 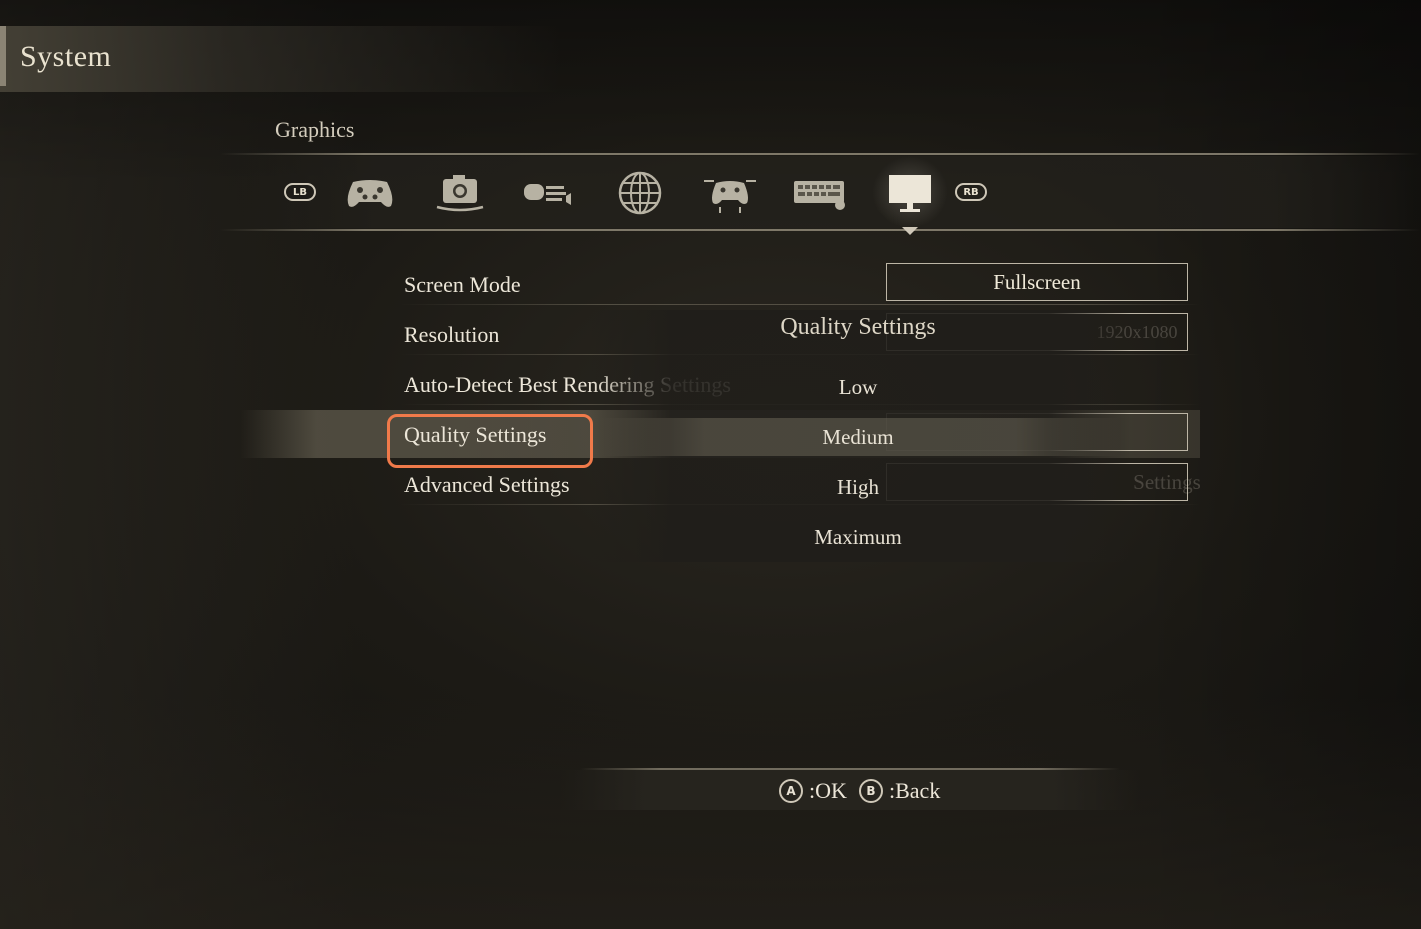 What do you see at coordinates (971, 192) in the screenshot?
I see `rb-bumper-button: RB` at bounding box center [971, 192].